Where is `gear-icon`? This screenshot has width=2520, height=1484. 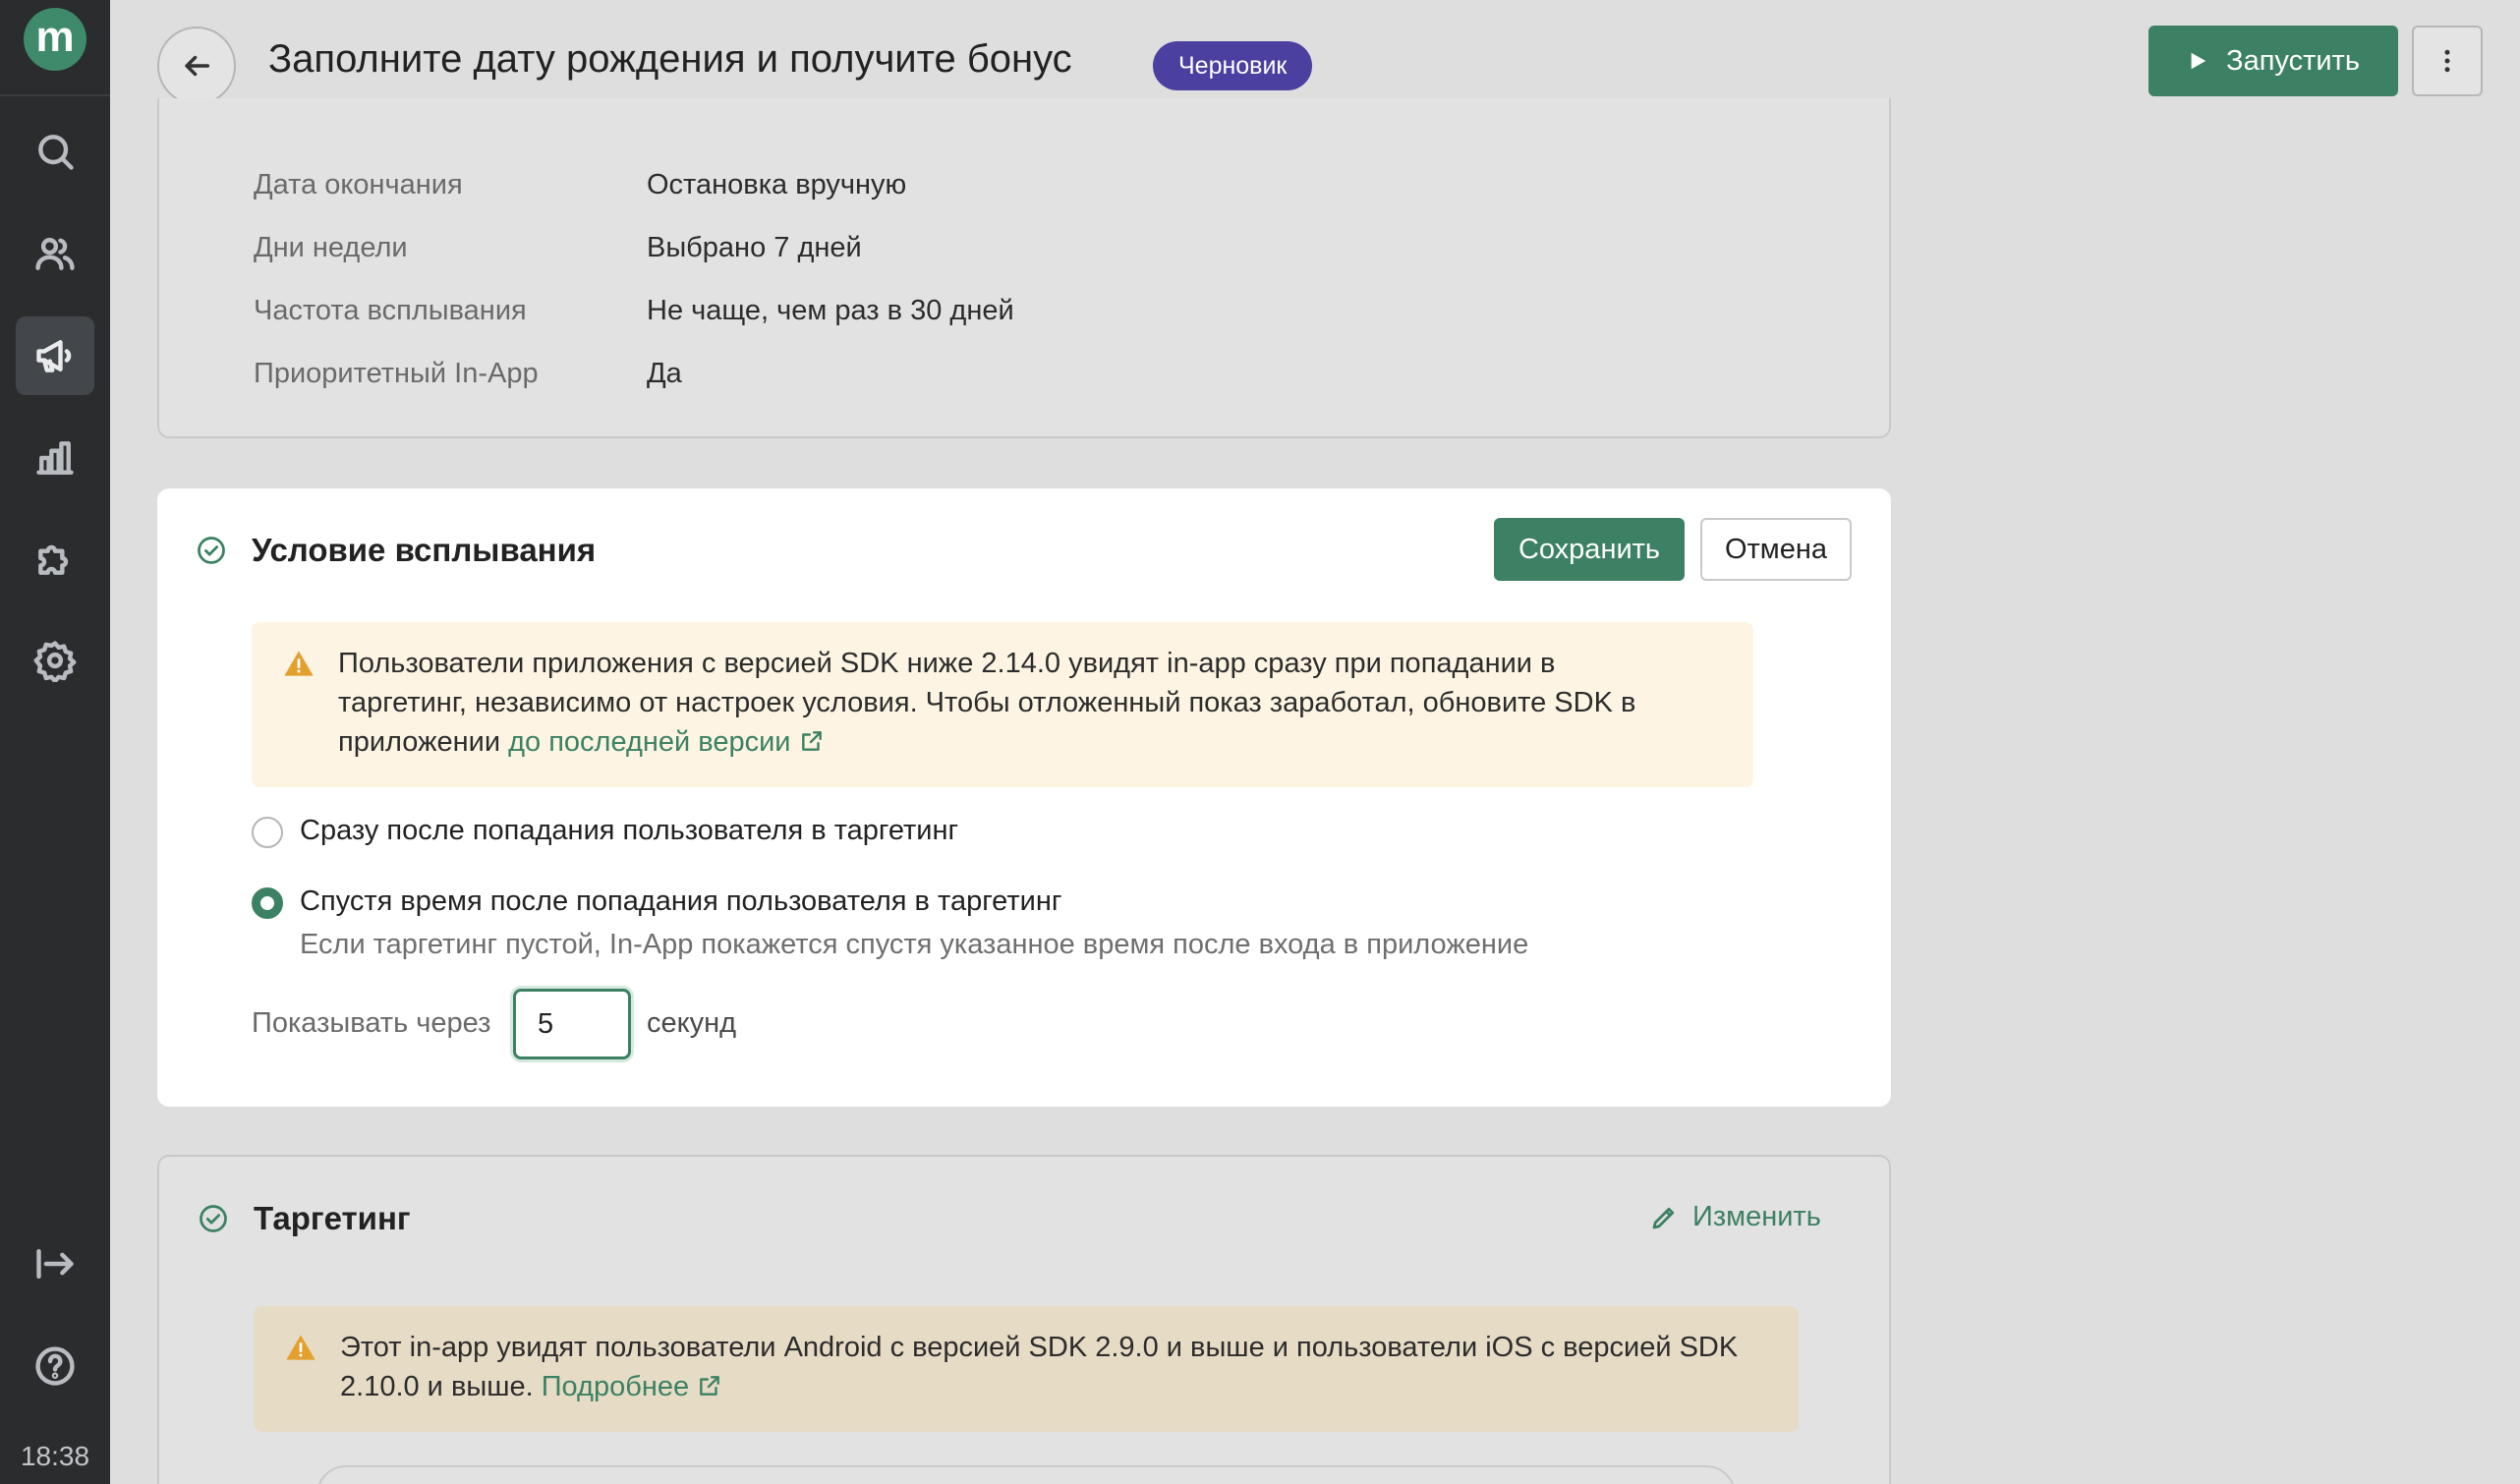 gear-icon is located at coordinates (55, 661).